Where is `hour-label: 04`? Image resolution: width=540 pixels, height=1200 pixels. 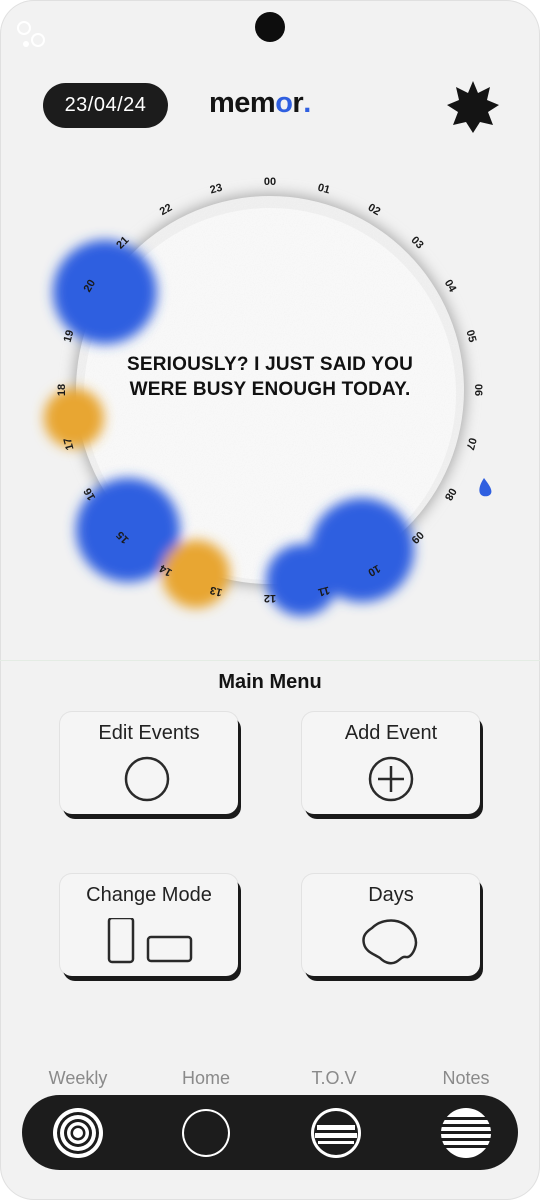 hour-label: 04 is located at coordinates (450, 286).